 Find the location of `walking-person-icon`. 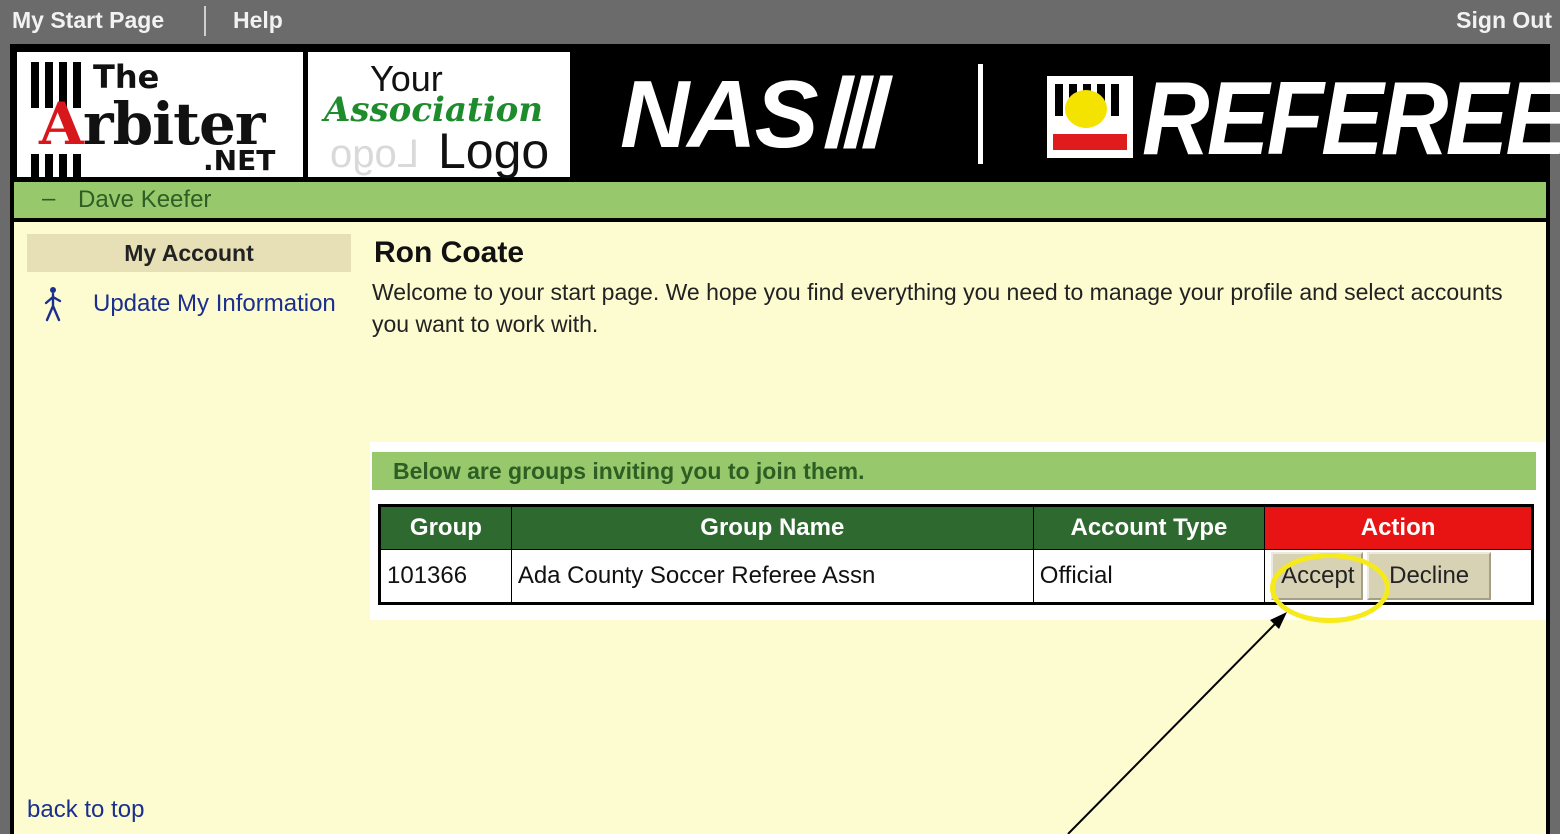

walking-person-icon is located at coordinates (53, 304).